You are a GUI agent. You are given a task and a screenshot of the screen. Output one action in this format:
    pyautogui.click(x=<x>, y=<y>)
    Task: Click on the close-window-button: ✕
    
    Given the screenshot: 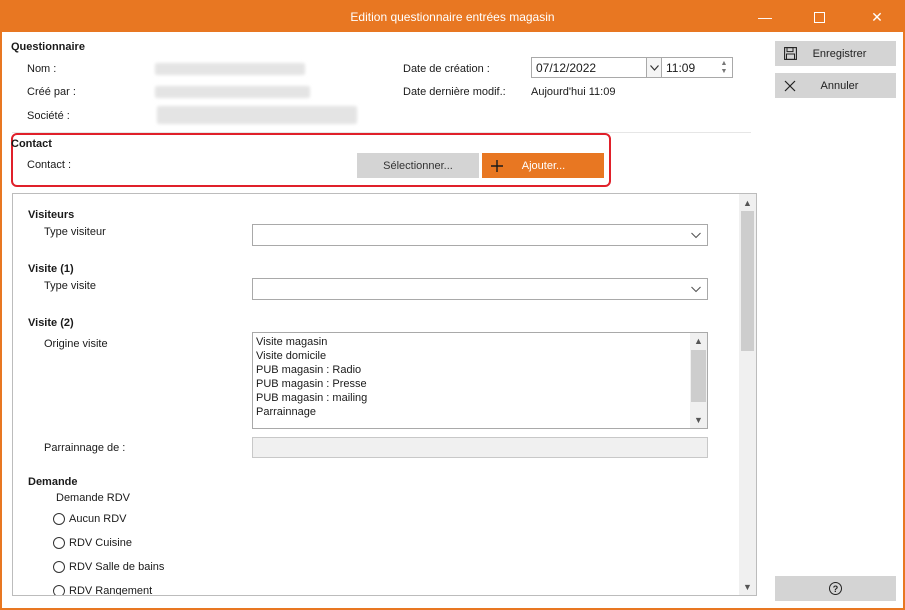 What is the action you would take?
    pyautogui.click(x=877, y=17)
    